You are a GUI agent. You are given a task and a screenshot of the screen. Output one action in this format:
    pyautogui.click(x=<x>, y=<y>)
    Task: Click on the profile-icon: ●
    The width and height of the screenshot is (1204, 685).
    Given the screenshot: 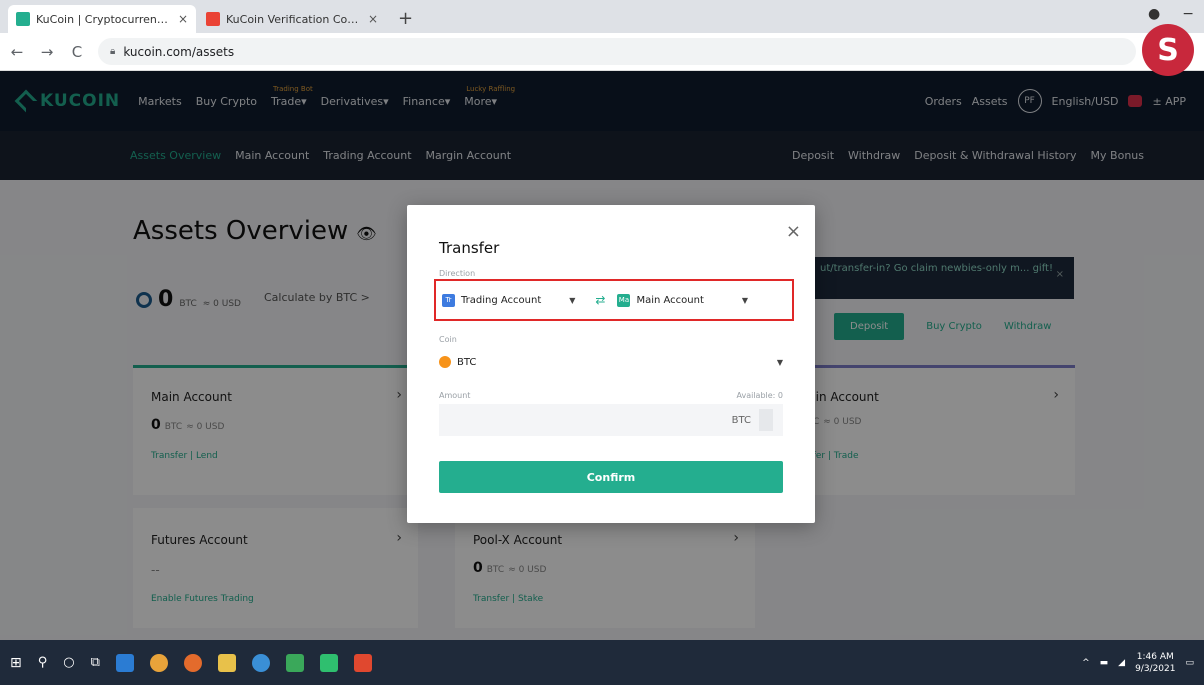 What is the action you would take?
    pyautogui.click(x=1154, y=14)
    